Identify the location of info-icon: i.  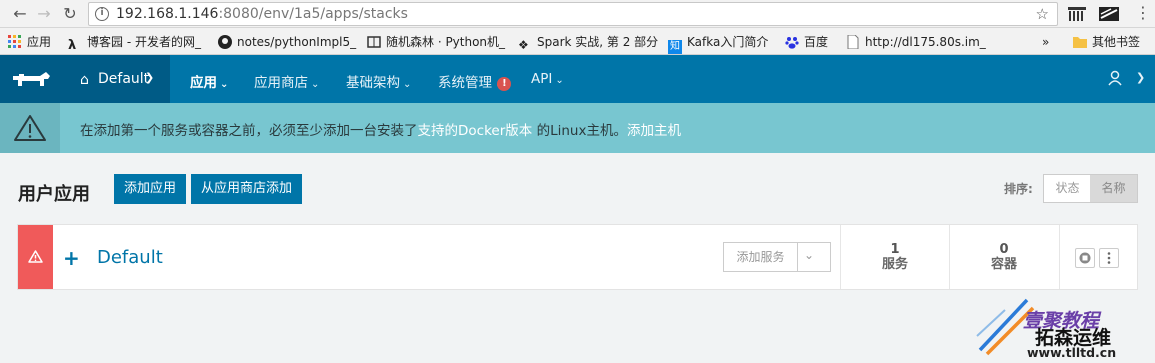
(102, 14).